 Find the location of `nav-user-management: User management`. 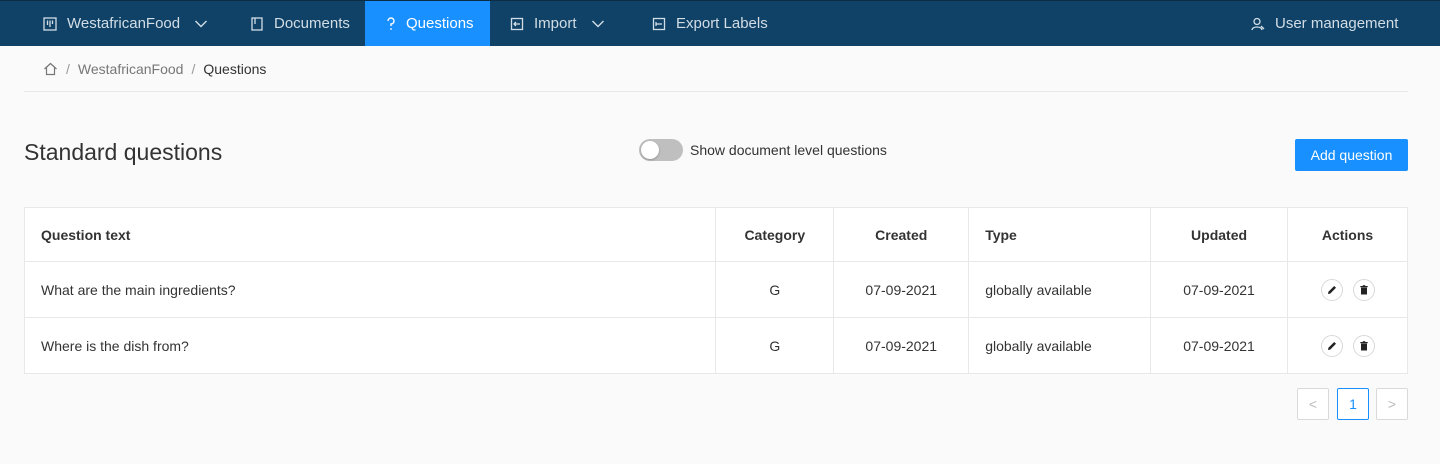

nav-user-management: User management is located at coordinates (1324, 23).